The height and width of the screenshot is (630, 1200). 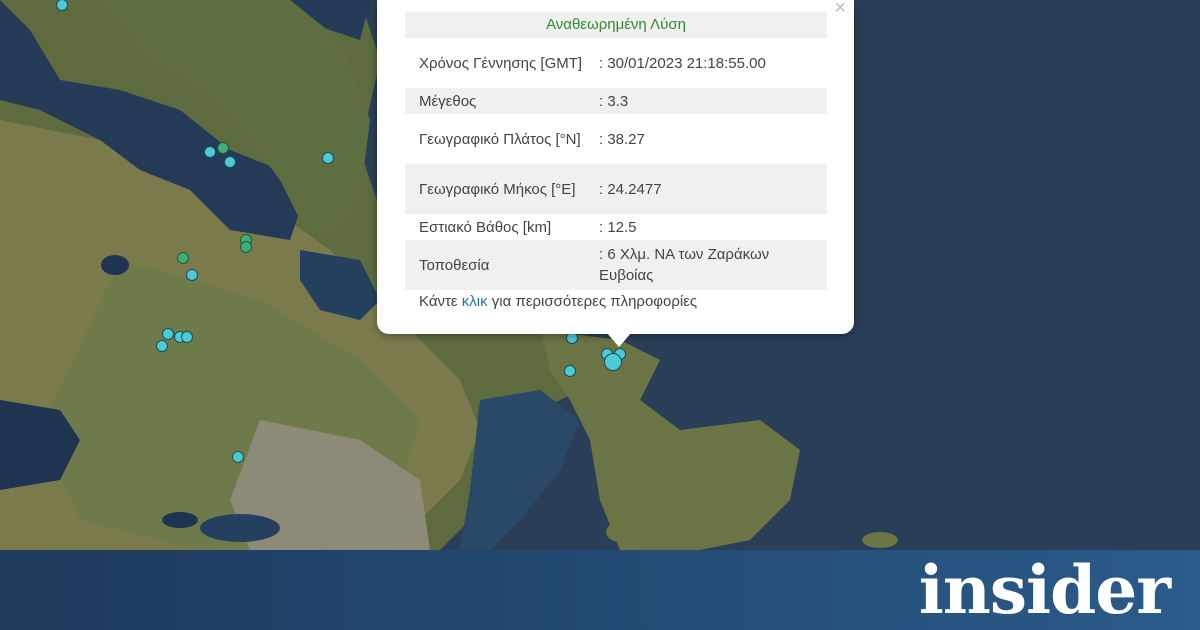 I want to click on more-info-prefix: Κάντε, so click(x=440, y=301).